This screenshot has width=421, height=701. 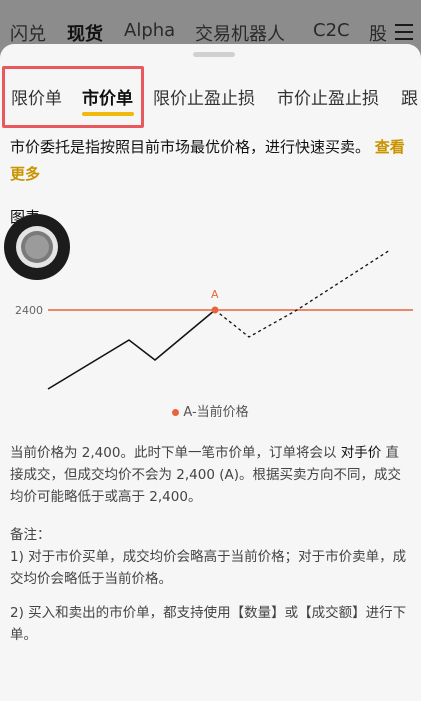 What do you see at coordinates (131, 349) in the screenshot?
I see `price-history-line` at bounding box center [131, 349].